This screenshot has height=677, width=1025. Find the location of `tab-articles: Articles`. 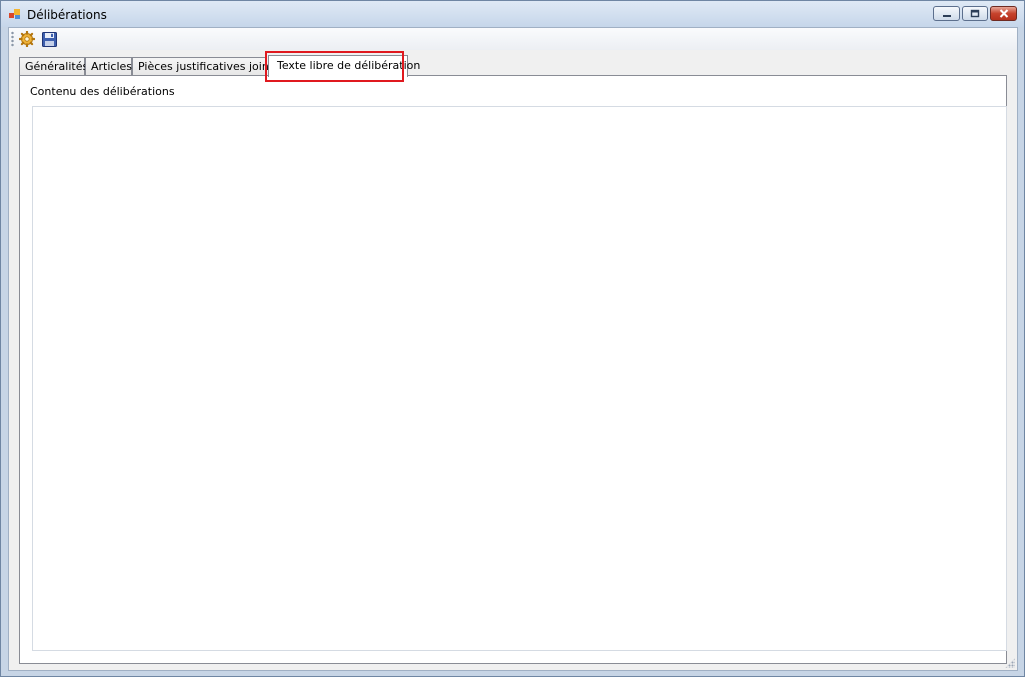

tab-articles: Articles is located at coordinates (108, 66).